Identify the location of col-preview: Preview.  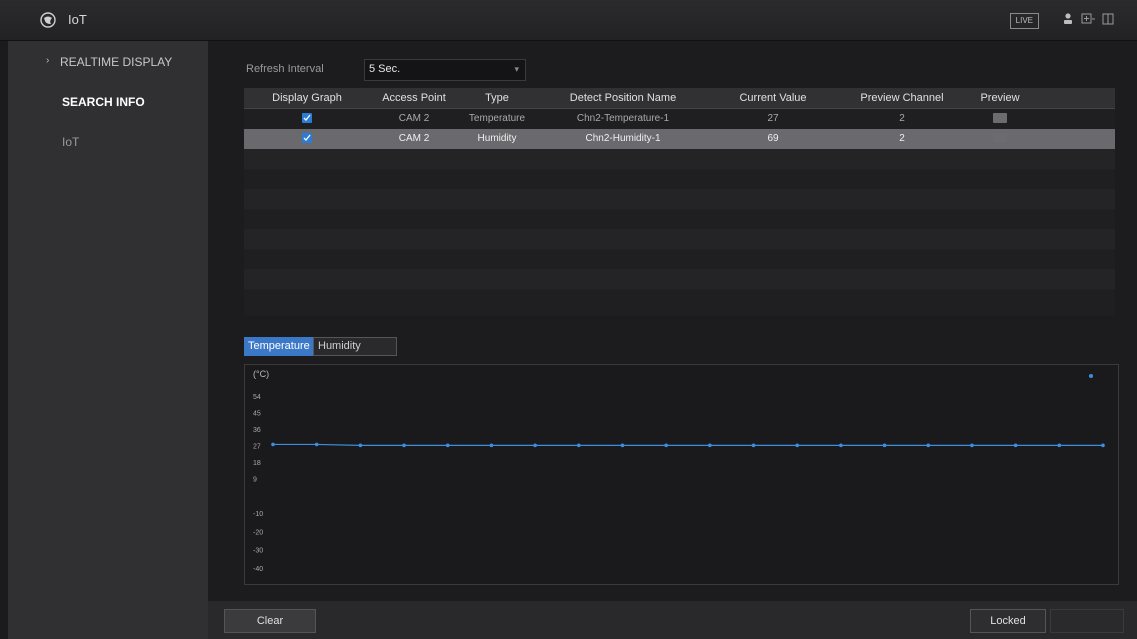
(1000, 98).